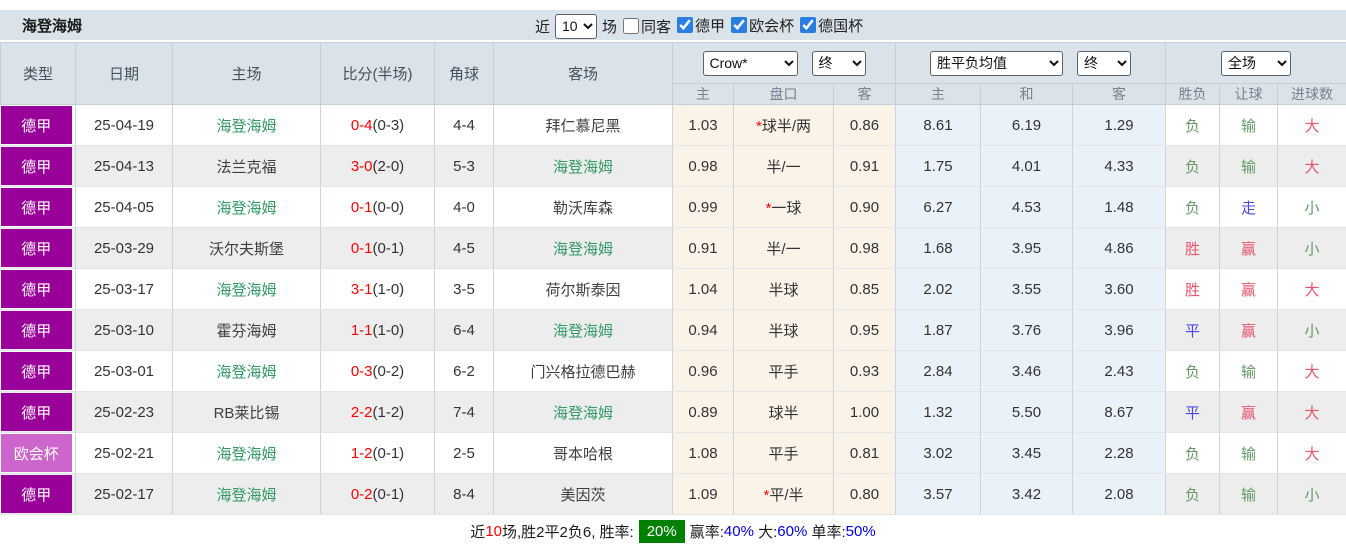 The height and width of the screenshot is (558, 1346). I want to click on handicap-text: 半/一, so click(783, 249).